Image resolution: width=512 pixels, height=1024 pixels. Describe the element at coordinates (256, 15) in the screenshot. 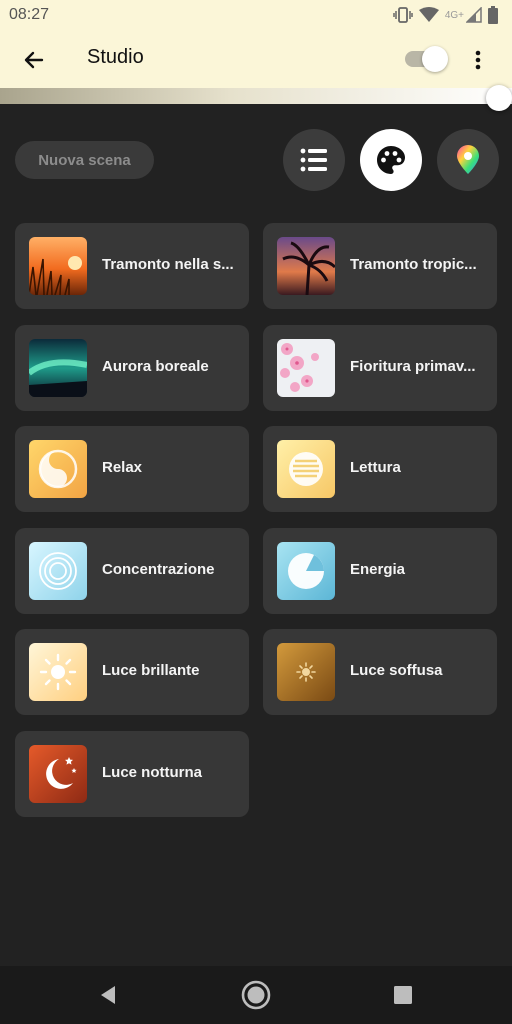

I see `status-bar: 08:27 4G+` at that location.